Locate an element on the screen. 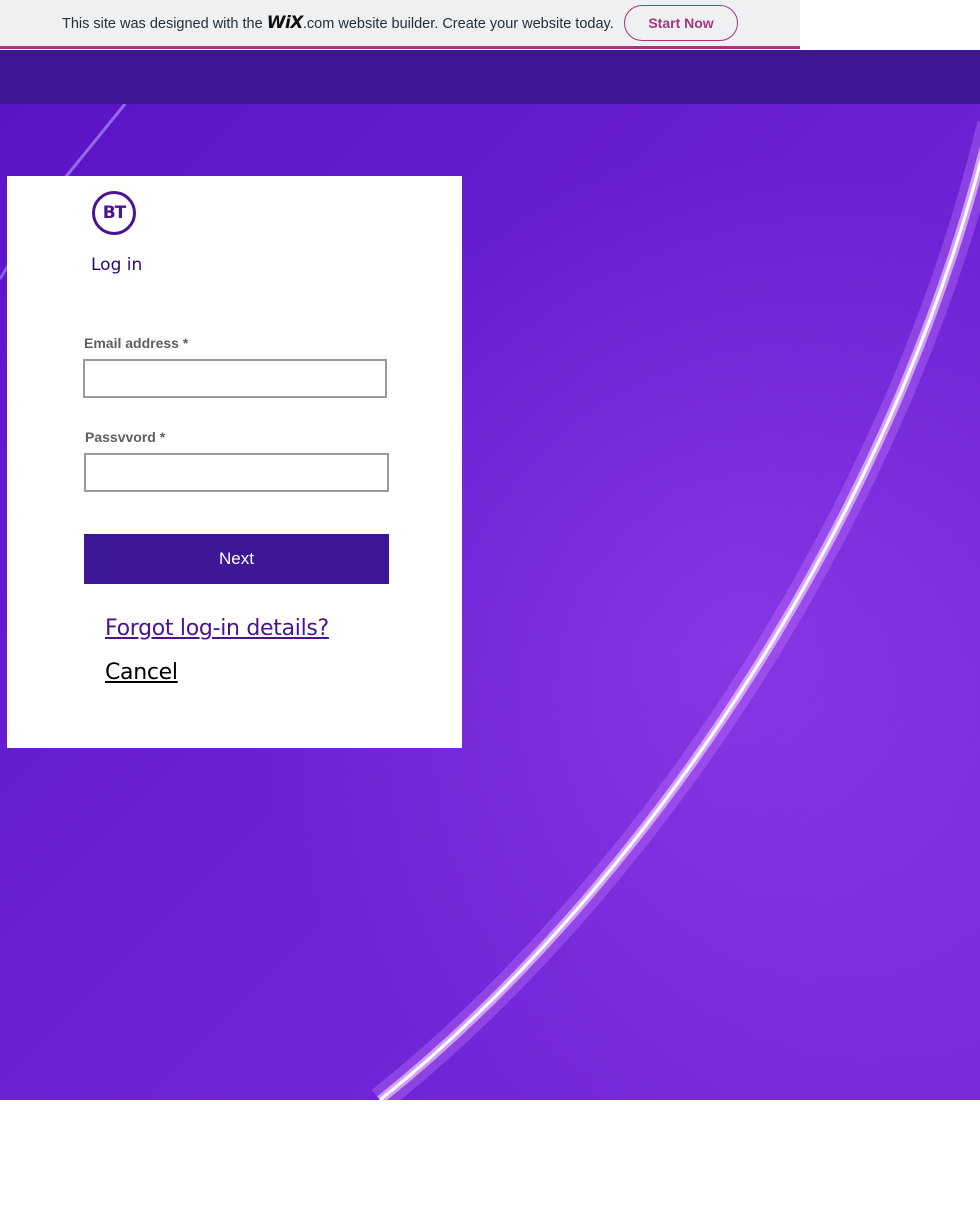  wix-logo: WiX is located at coordinates (285, 23).